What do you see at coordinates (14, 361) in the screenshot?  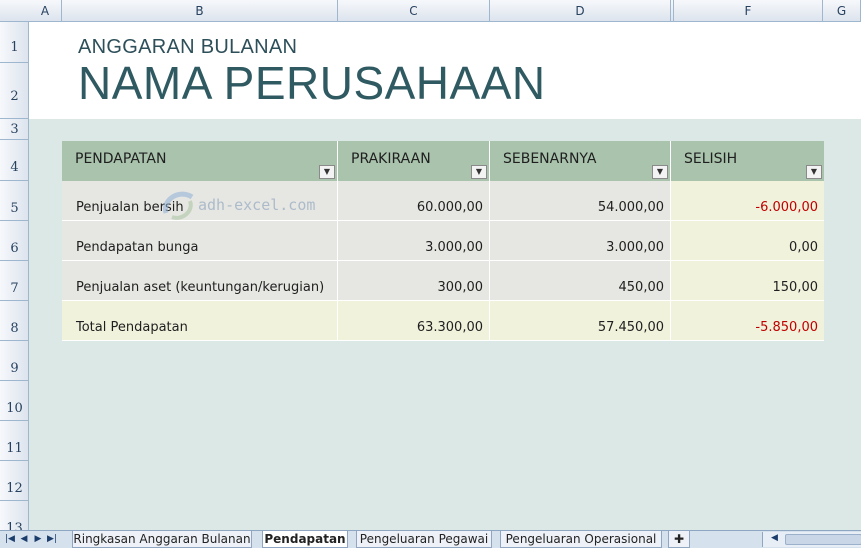 I see `row-header-9: 9` at bounding box center [14, 361].